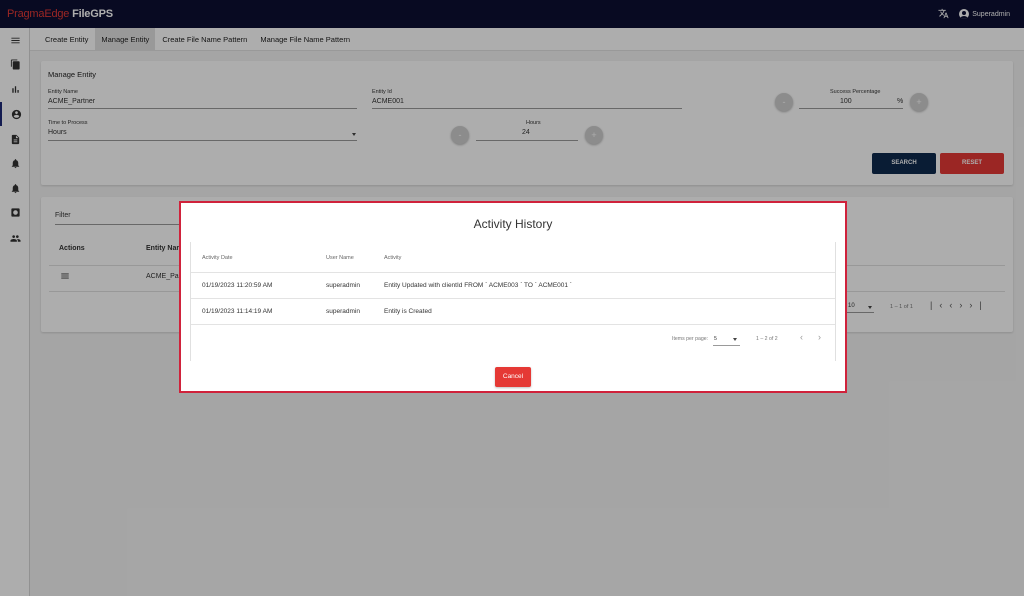 This screenshot has height=596, width=1024. Describe the element at coordinates (513, 377) in the screenshot. I see `cancel-button: Cancel` at that location.